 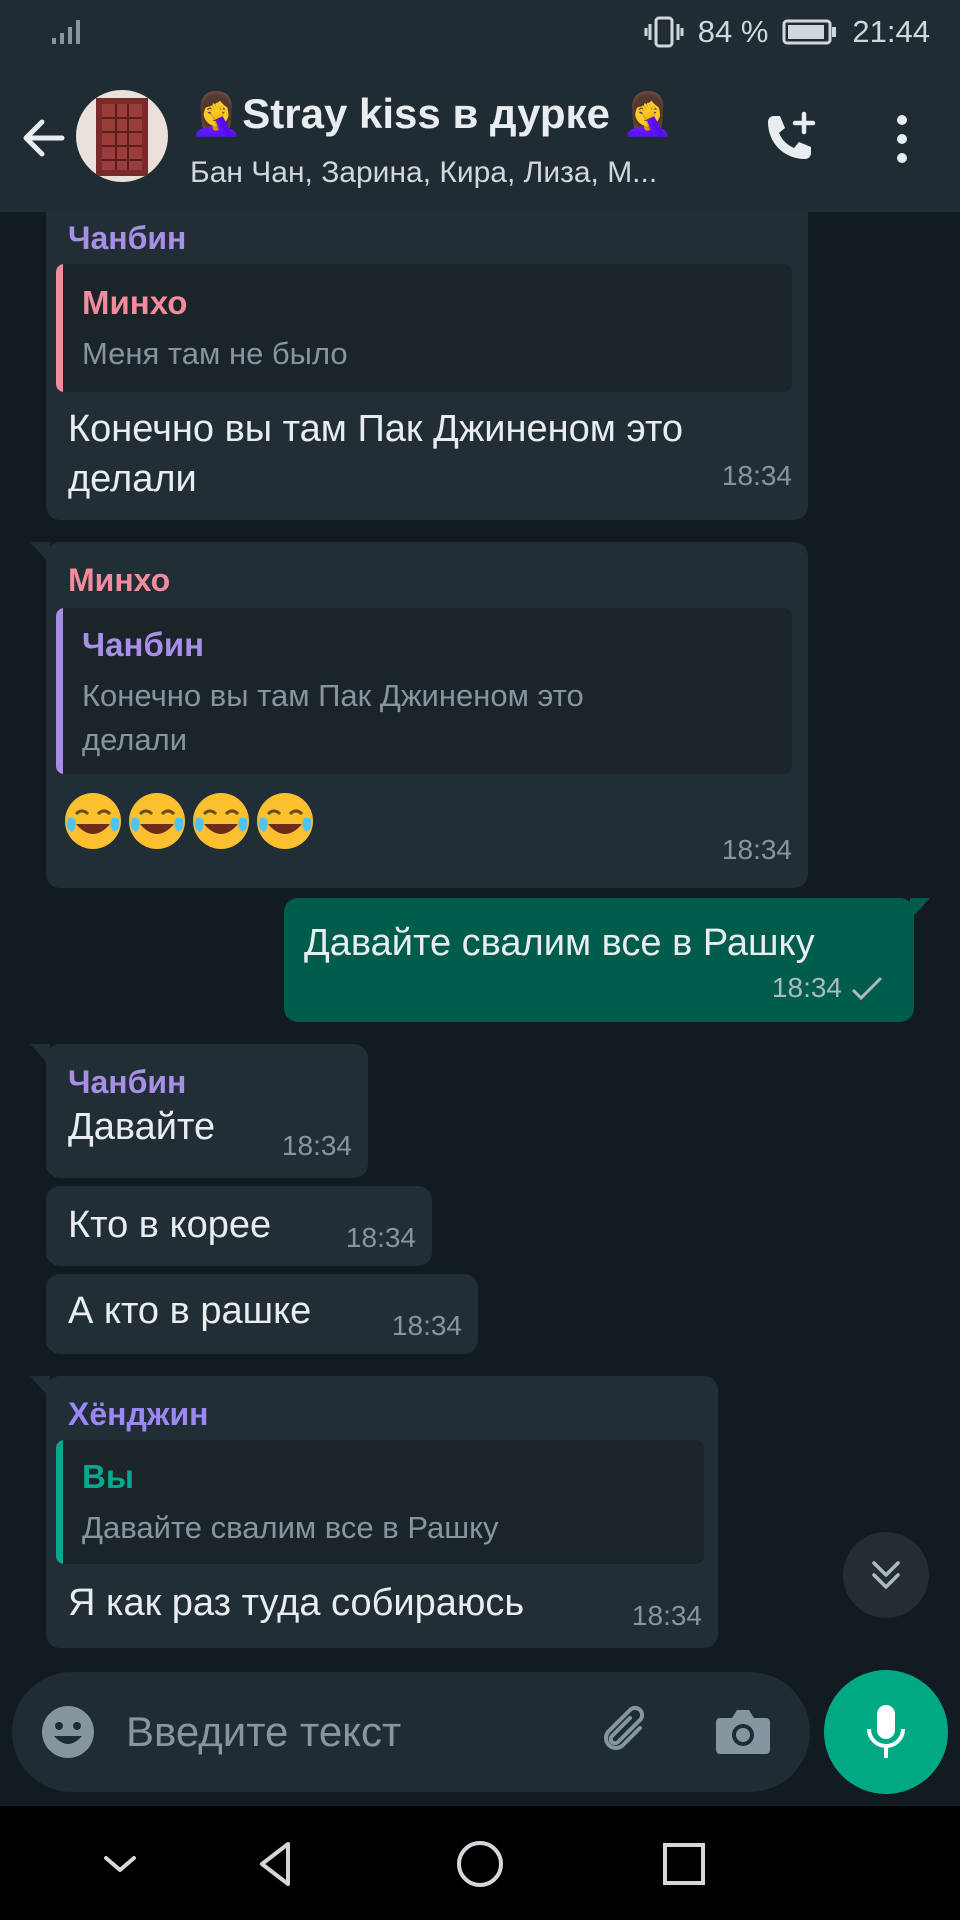 I want to click on quoted-sender: Чанбин, so click(x=143, y=644).